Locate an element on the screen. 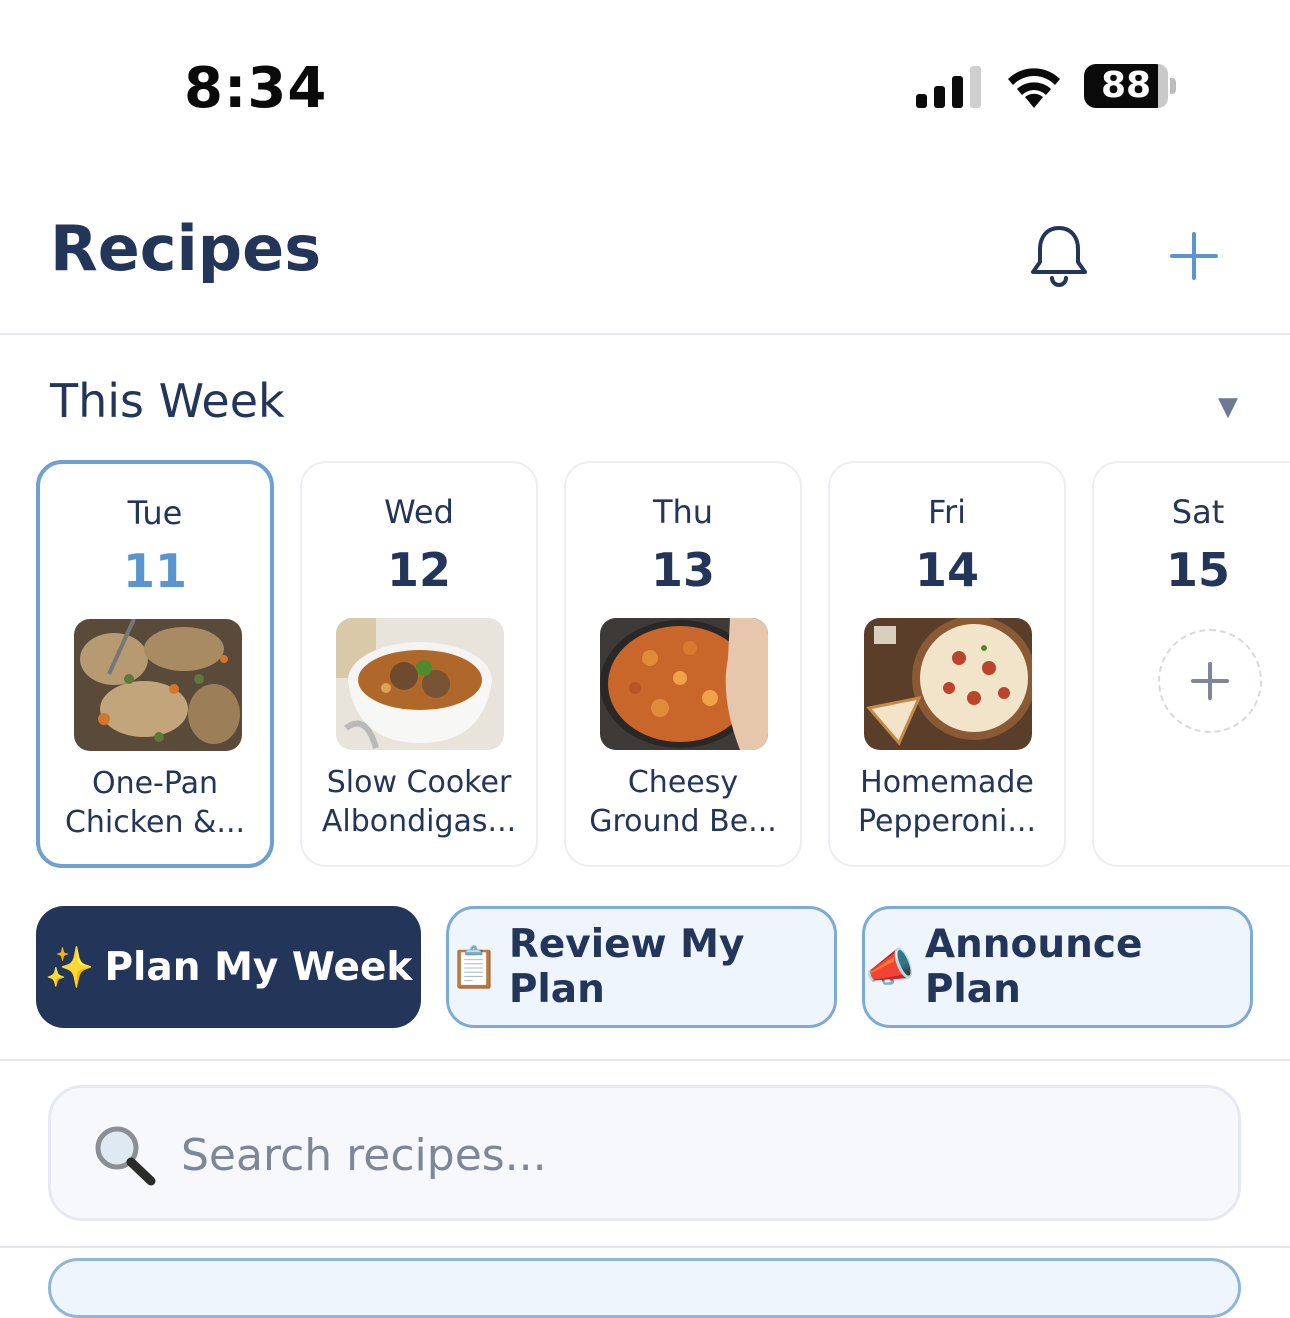 This screenshot has height=1318, width=1290. search-input is located at coordinates (681, 1155).